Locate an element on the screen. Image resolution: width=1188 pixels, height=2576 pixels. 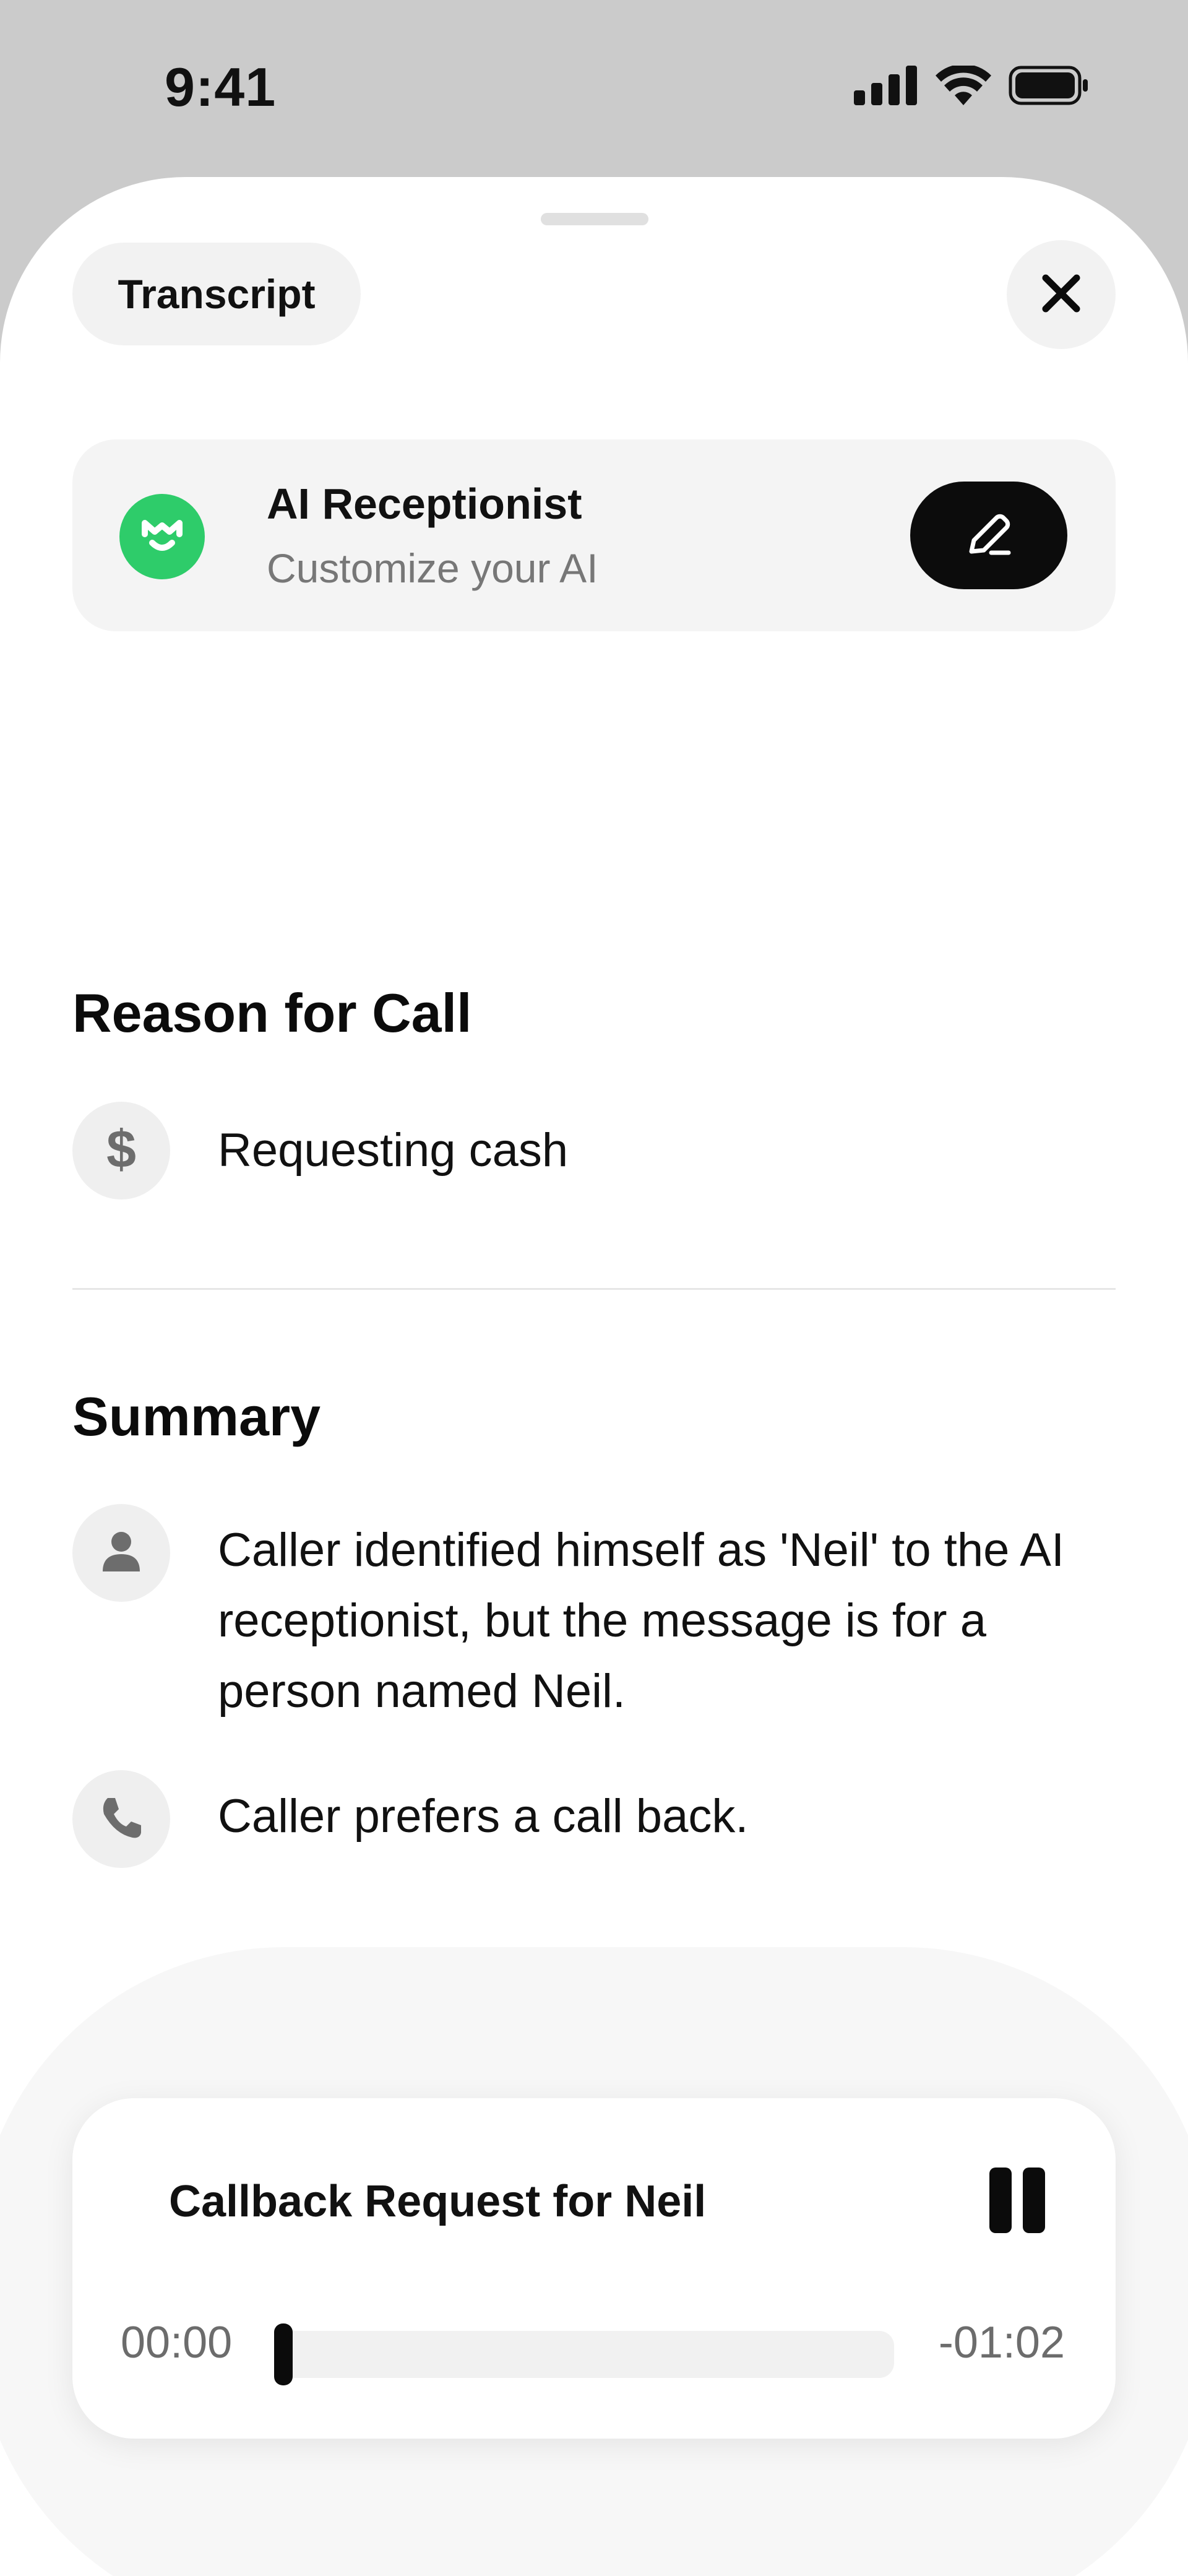
ai-logo is located at coordinates (162, 536).